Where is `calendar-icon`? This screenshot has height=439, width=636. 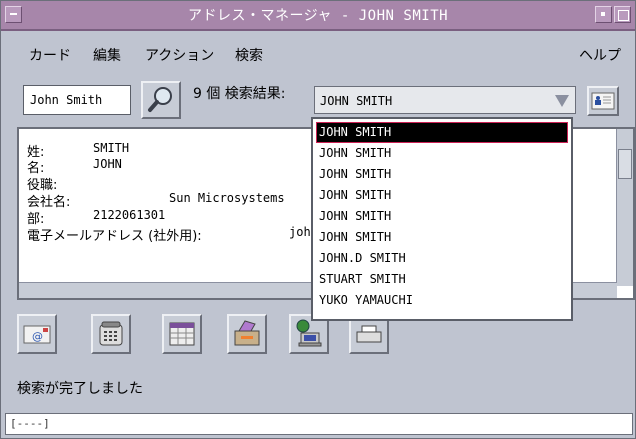
calendar-icon is located at coordinates (182, 334).